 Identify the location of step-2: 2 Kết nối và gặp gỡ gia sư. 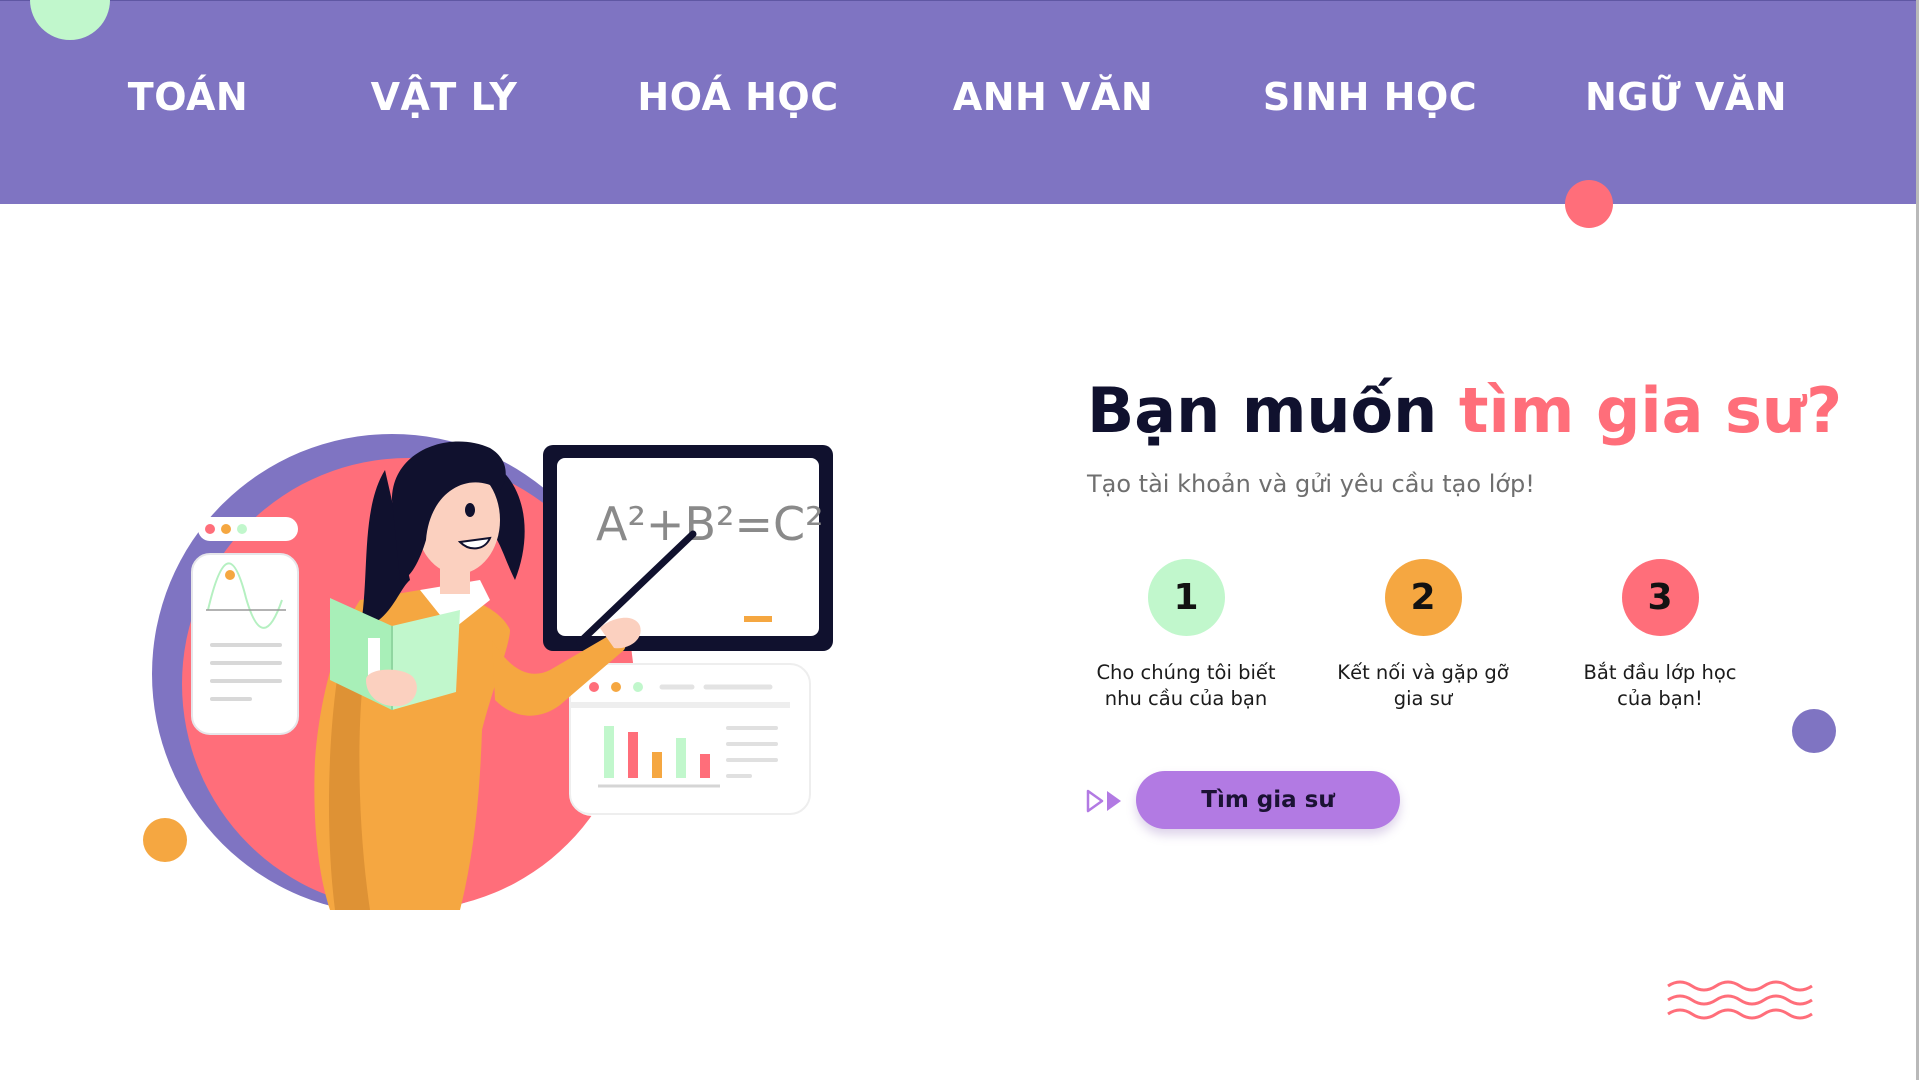
(1423, 635).